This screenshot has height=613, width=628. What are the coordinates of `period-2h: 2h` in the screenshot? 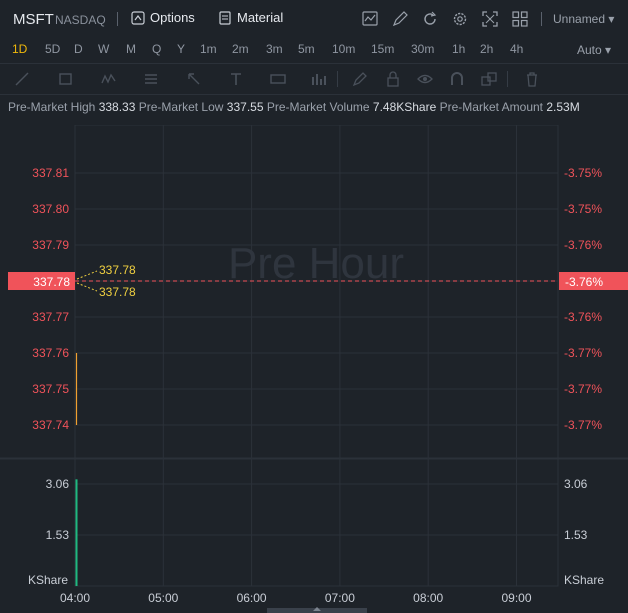 It's located at (486, 49).